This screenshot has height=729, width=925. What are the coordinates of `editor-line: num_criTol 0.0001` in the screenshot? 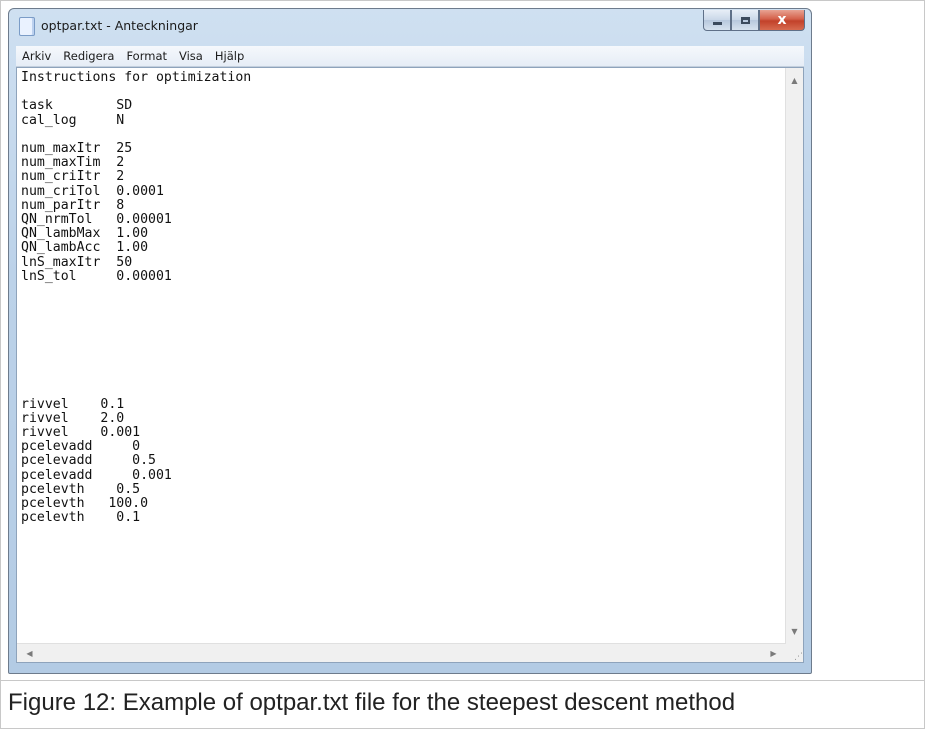 It's located at (92, 191).